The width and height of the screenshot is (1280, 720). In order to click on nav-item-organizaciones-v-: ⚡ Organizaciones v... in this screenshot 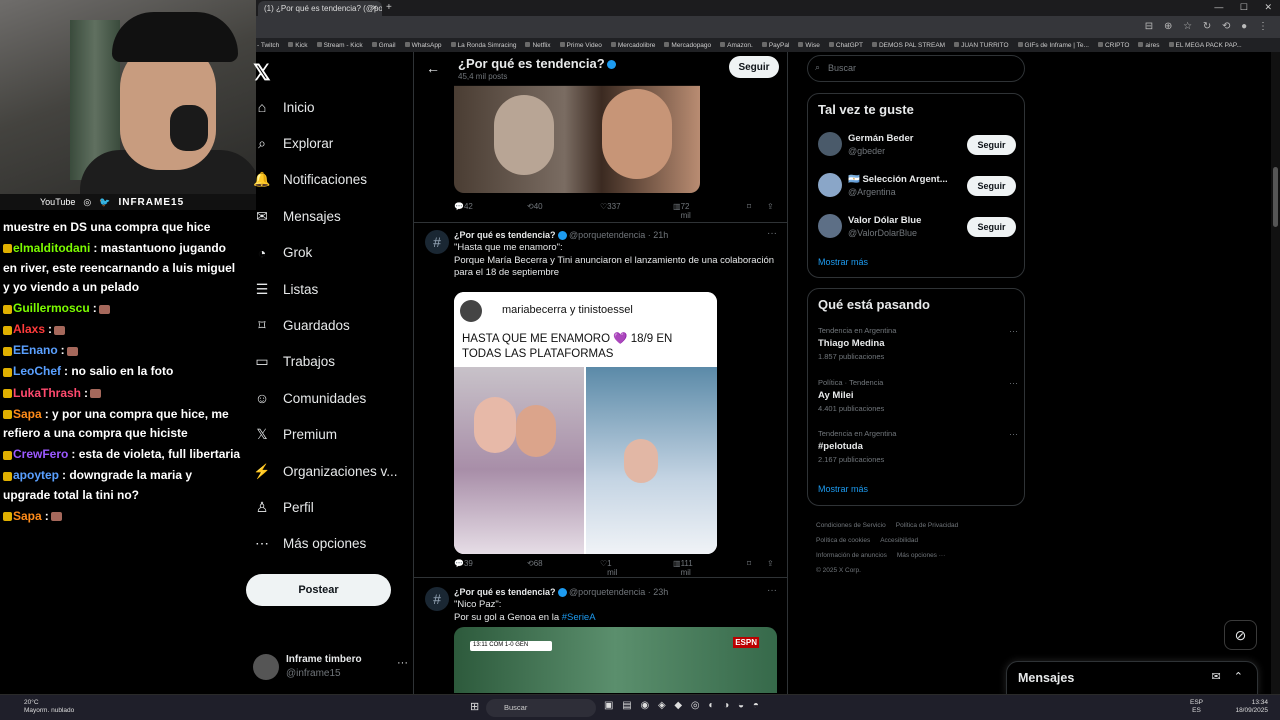, I will do `click(325, 471)`.